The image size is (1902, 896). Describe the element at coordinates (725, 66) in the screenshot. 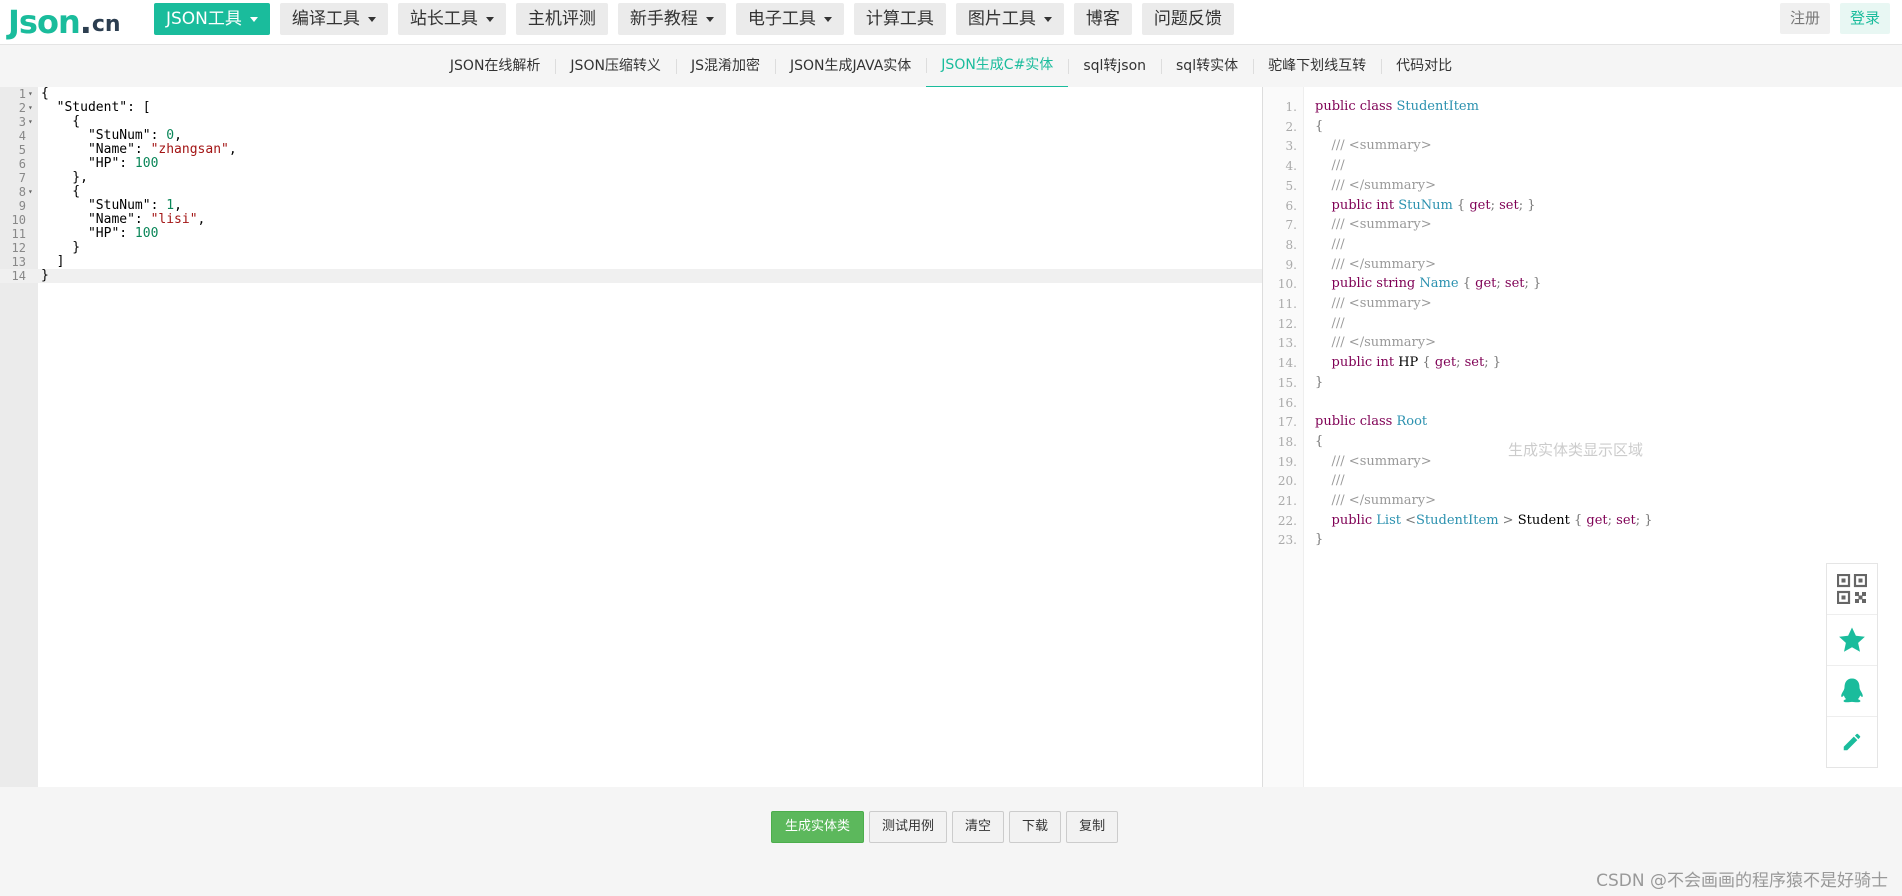

I see `tool-tab-2: JS混淆加密` at that location.